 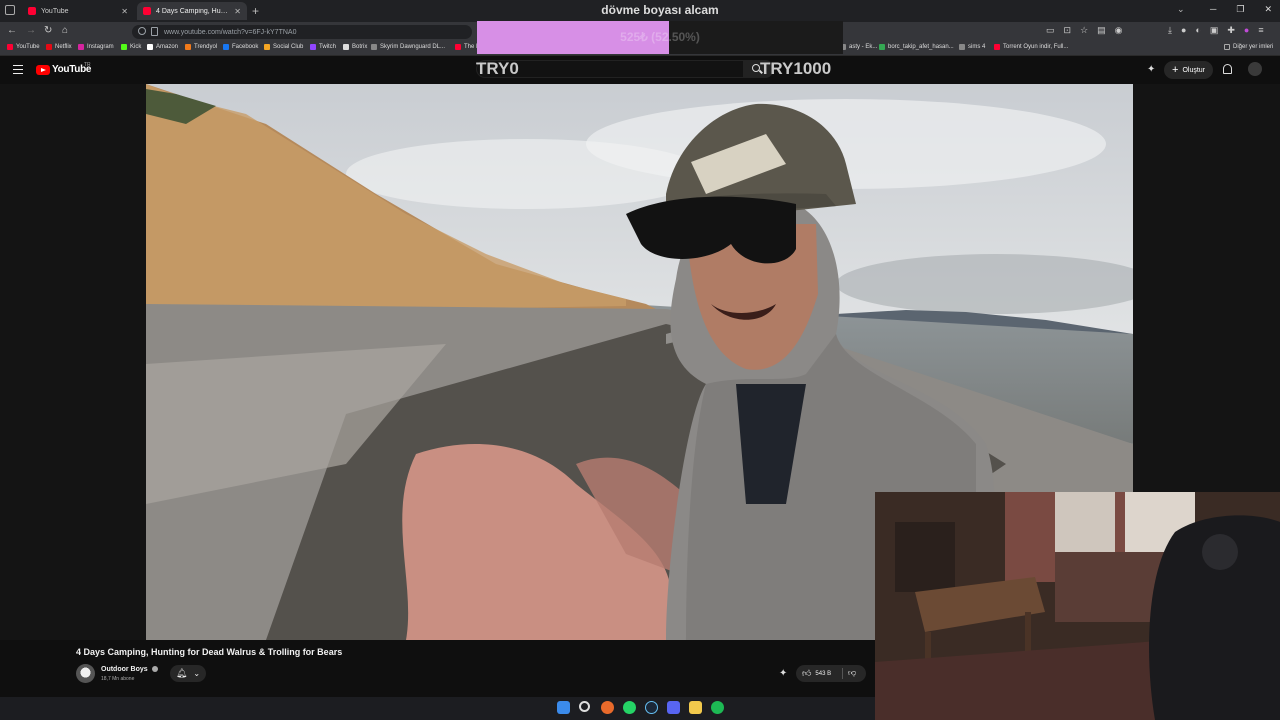 I want to click on create-button: + Oluştur, so click(x=1188, y=70).